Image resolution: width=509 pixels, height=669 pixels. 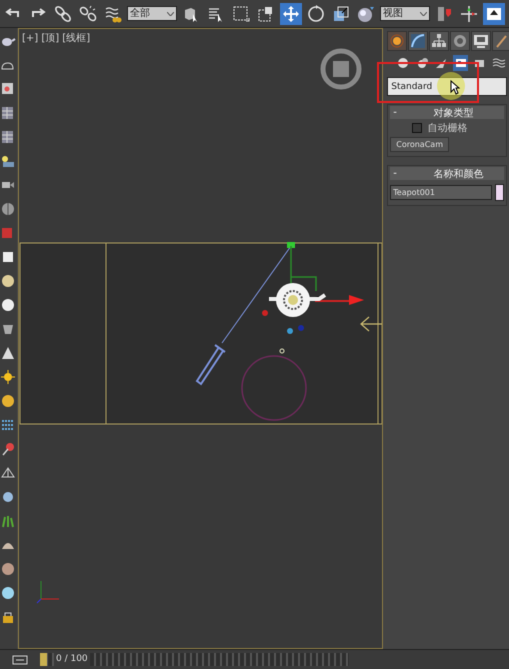 I want to click on rollout-title: 名称和颜色, so click(x=458, y=174).